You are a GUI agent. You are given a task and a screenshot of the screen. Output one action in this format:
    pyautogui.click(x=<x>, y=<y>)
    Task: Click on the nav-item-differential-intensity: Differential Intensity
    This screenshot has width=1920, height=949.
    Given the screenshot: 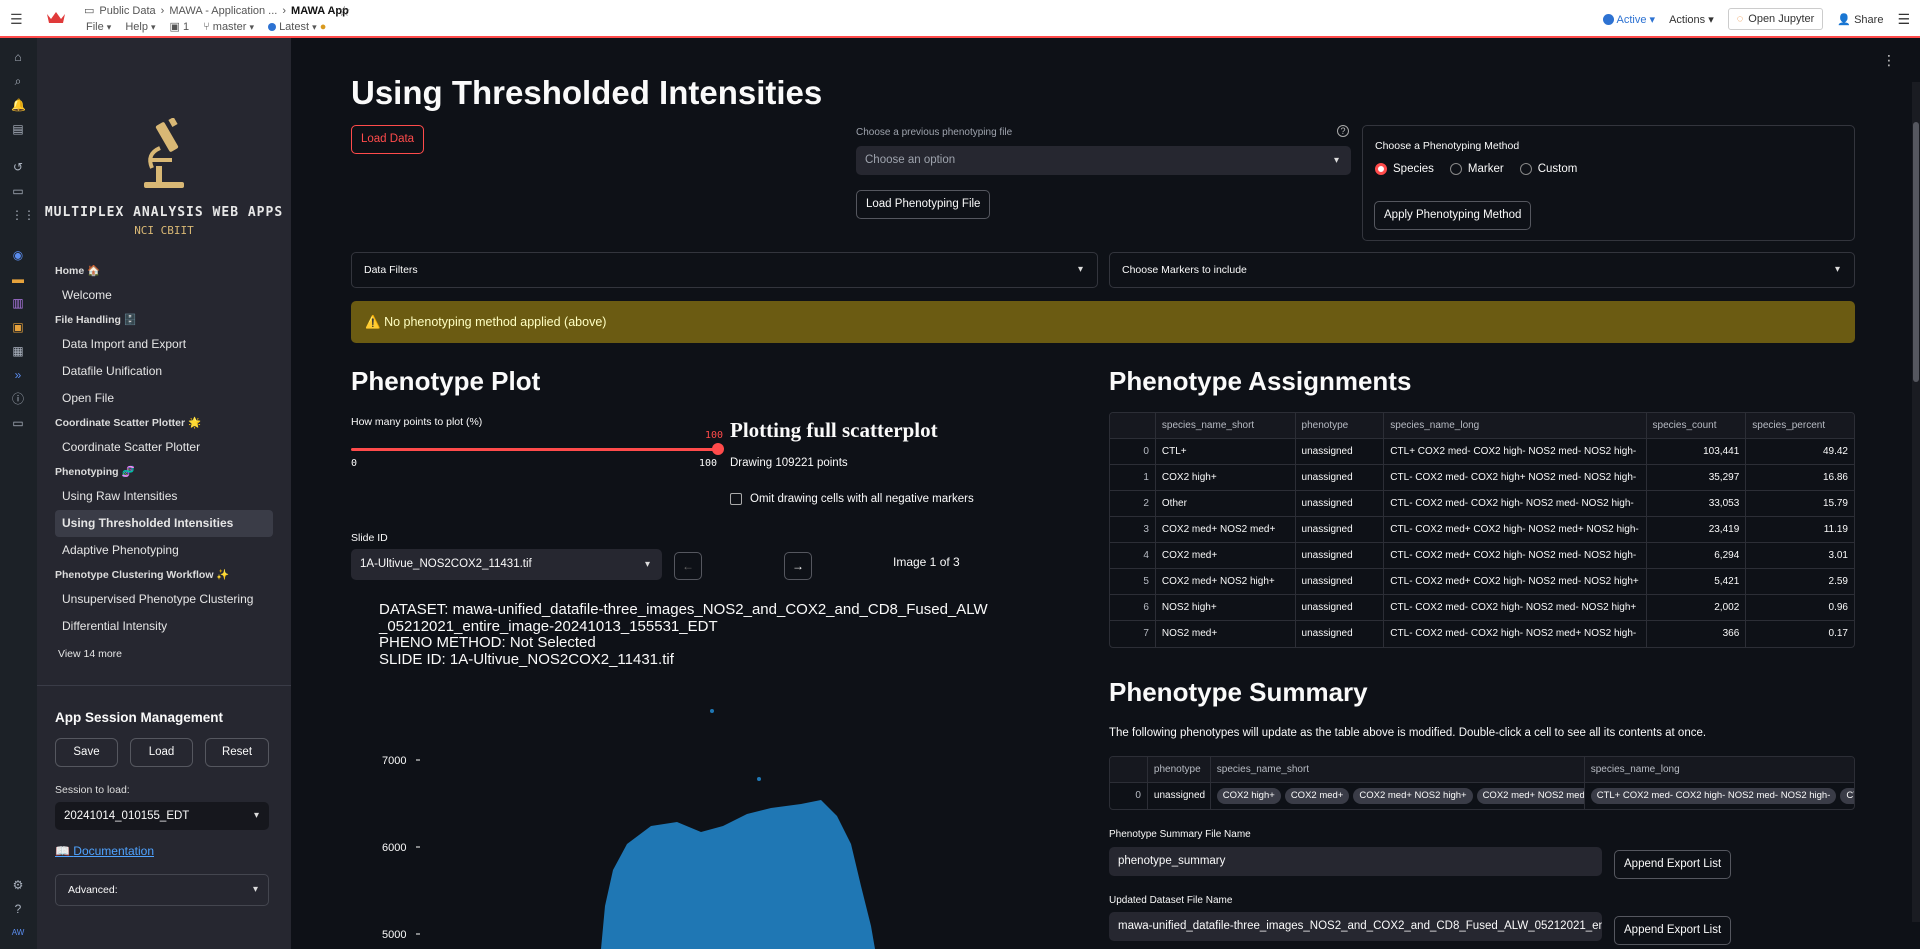 What is the action you would take?
    pyautogui.click(x=164, y=626)
    